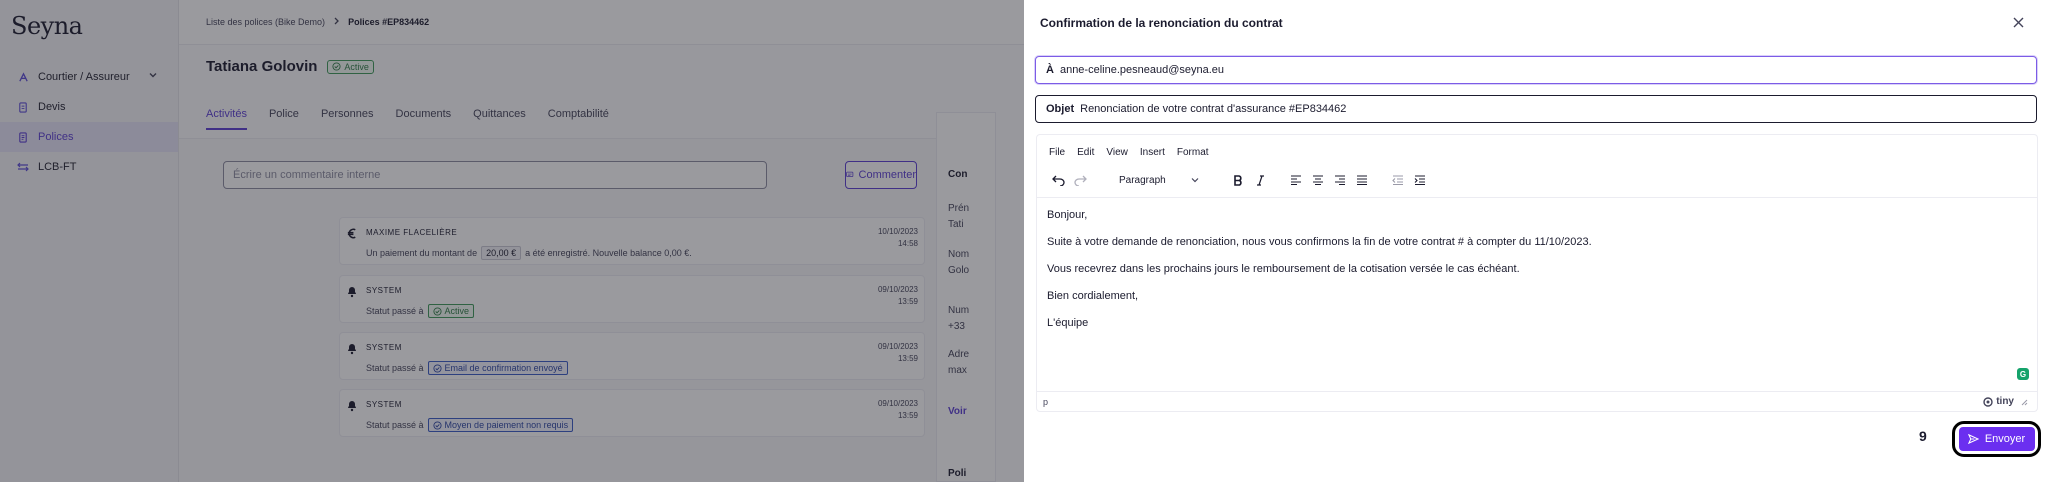 Image resolution: width=2048 pixels, height=482 pixels. I want to click on close-icon, so click(2018, 22).